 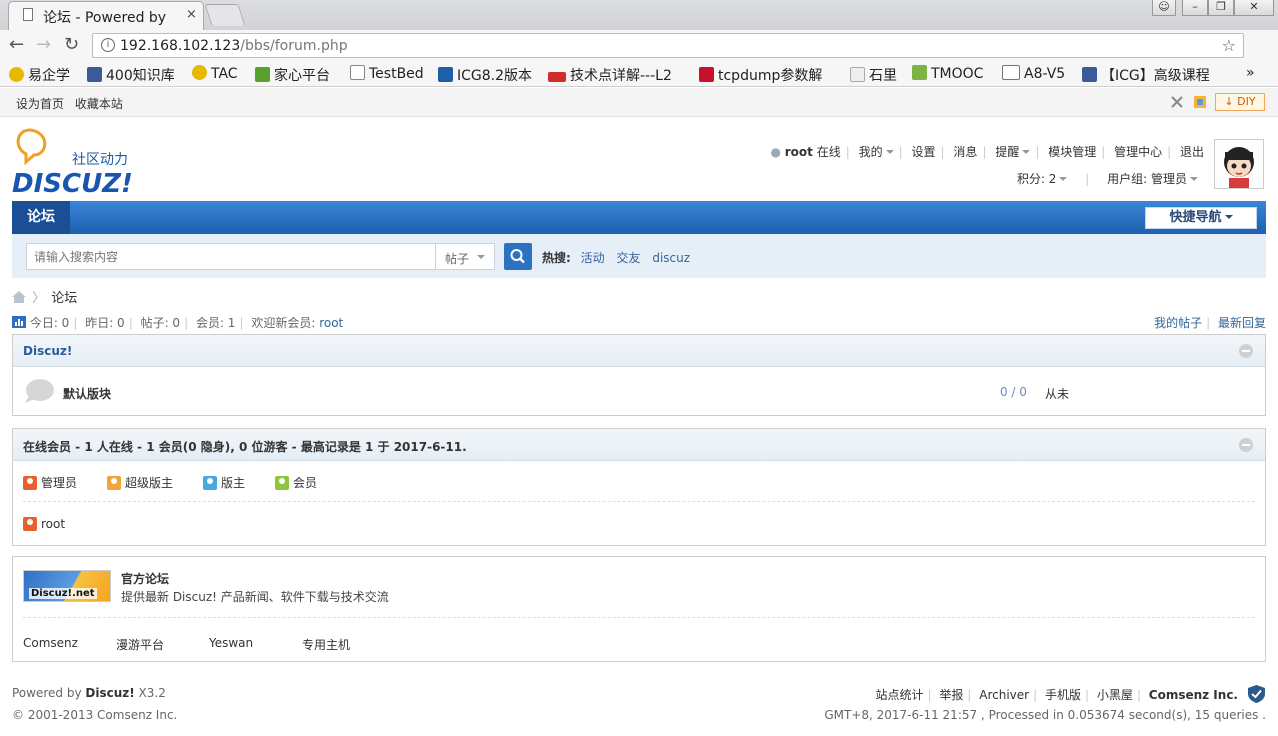 What do you see at coordinates (1240, 102) in the screenshot?
I see `diy-button: ↓ DIY` at bounding box center [1240, 102].